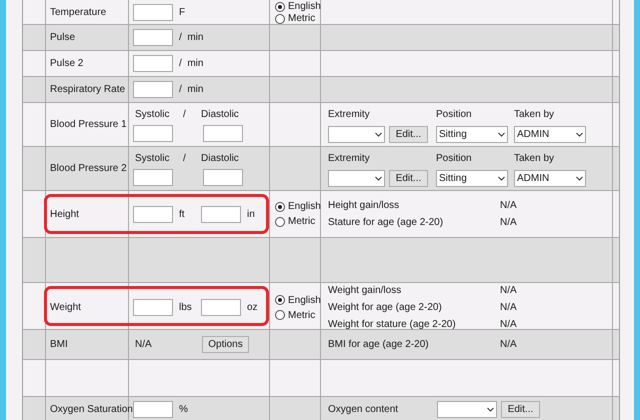 The width and height of the screenshot is (640, 420). Describe the element at coordinates (88, 169) in the screenshot. I see `field-label: Blood Pressure 2` at that location.